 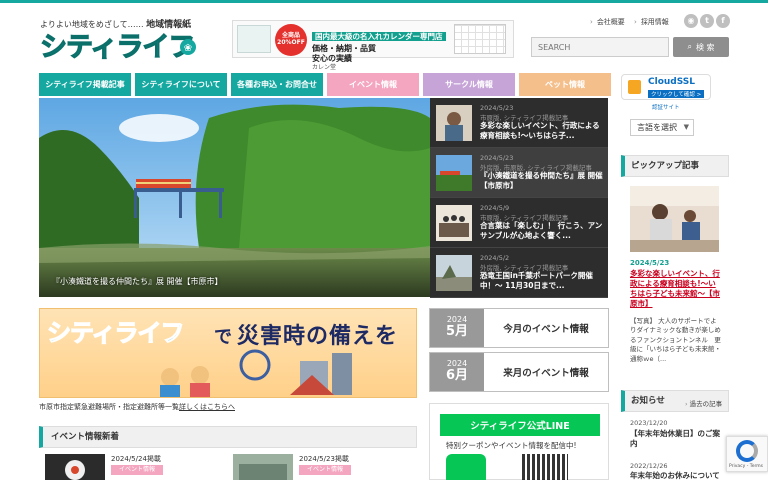 What do you see at coordinates (676, 439) in the screenshot?
I see `news-title-link: 【年末年始休業日】のご案内` at bounding box center [676, 439].